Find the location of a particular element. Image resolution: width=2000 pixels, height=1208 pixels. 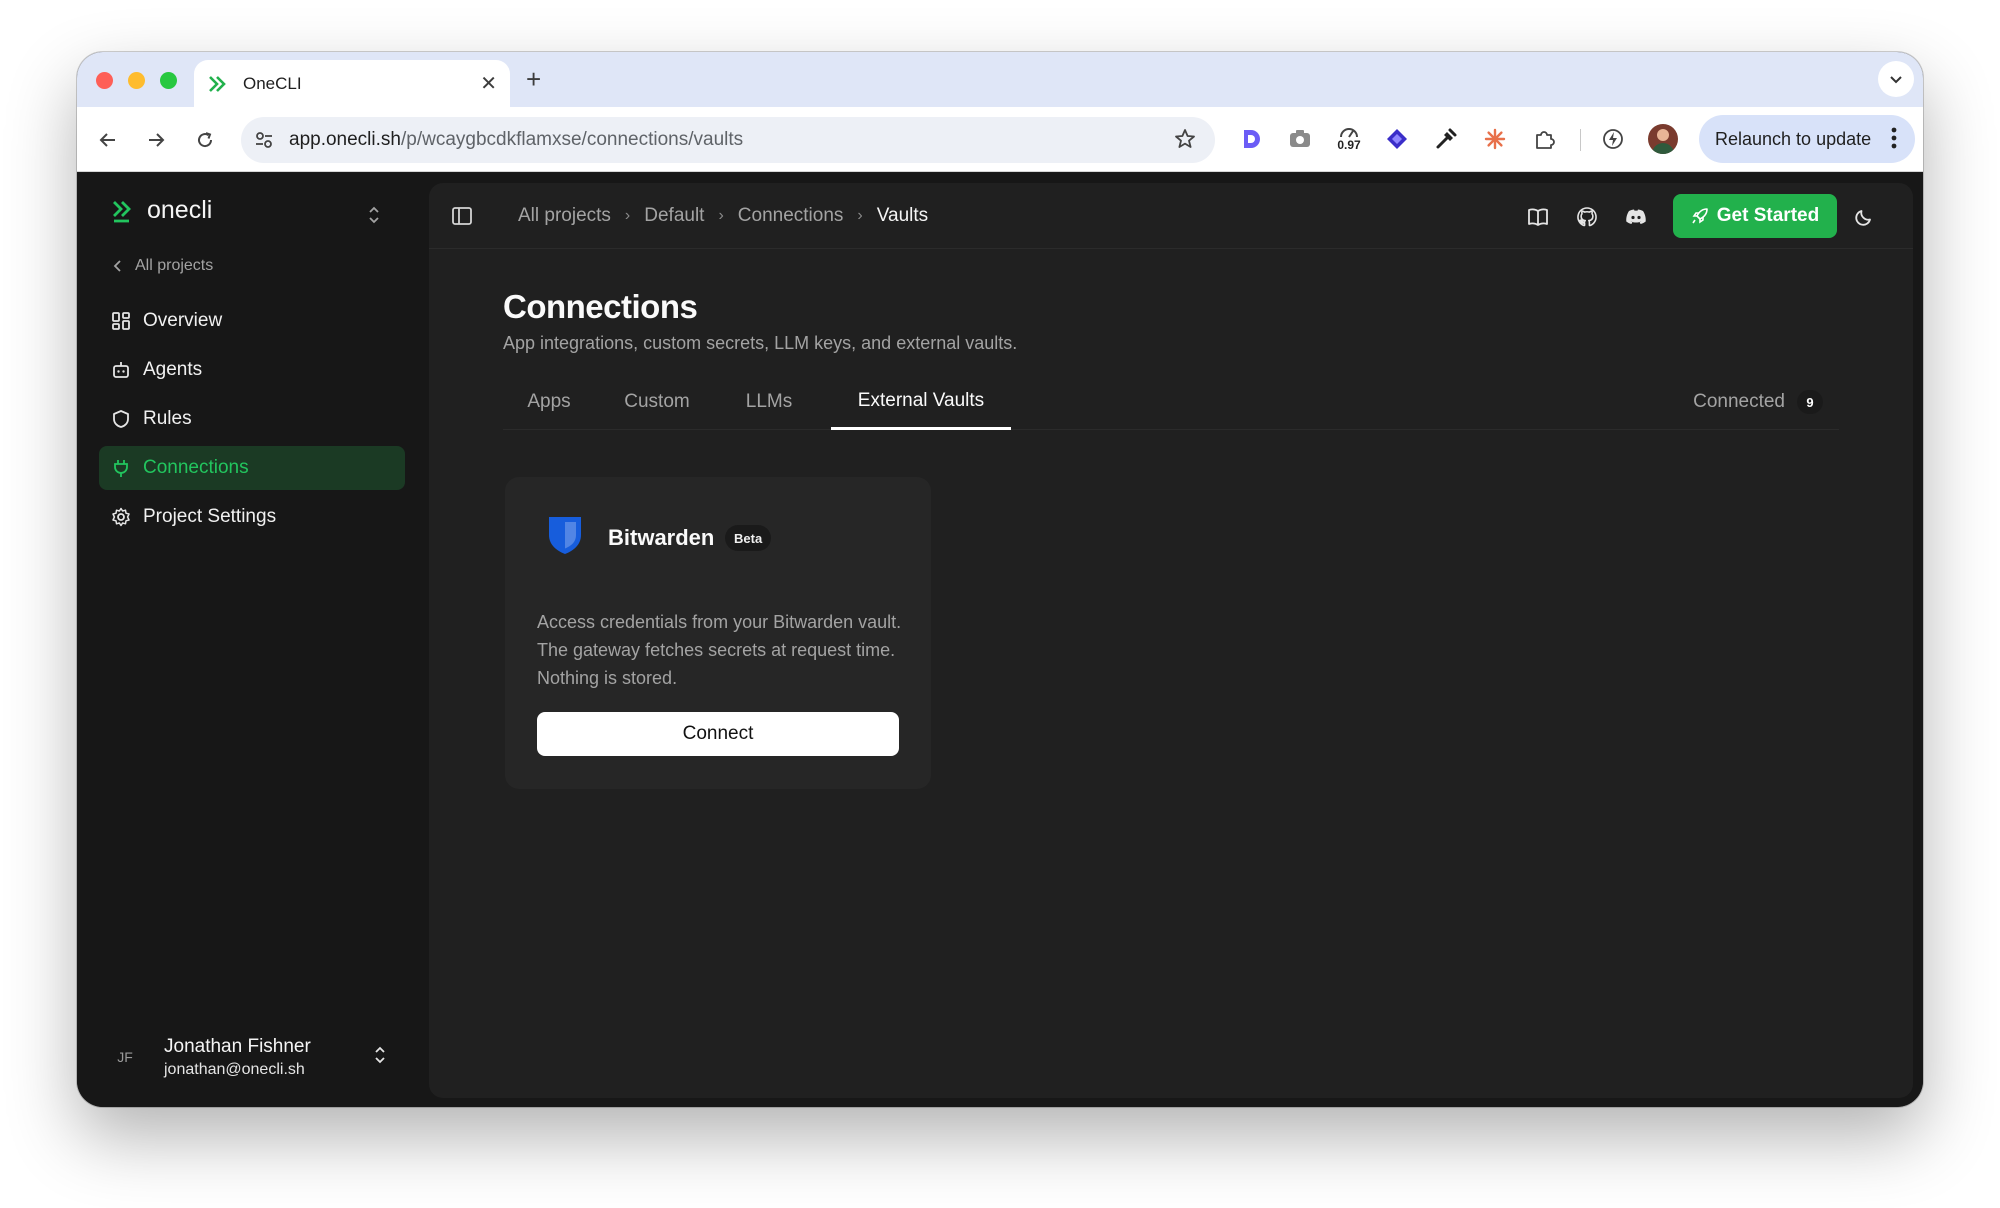

bookmark-star-icon is located at coordinates (1185, 141).